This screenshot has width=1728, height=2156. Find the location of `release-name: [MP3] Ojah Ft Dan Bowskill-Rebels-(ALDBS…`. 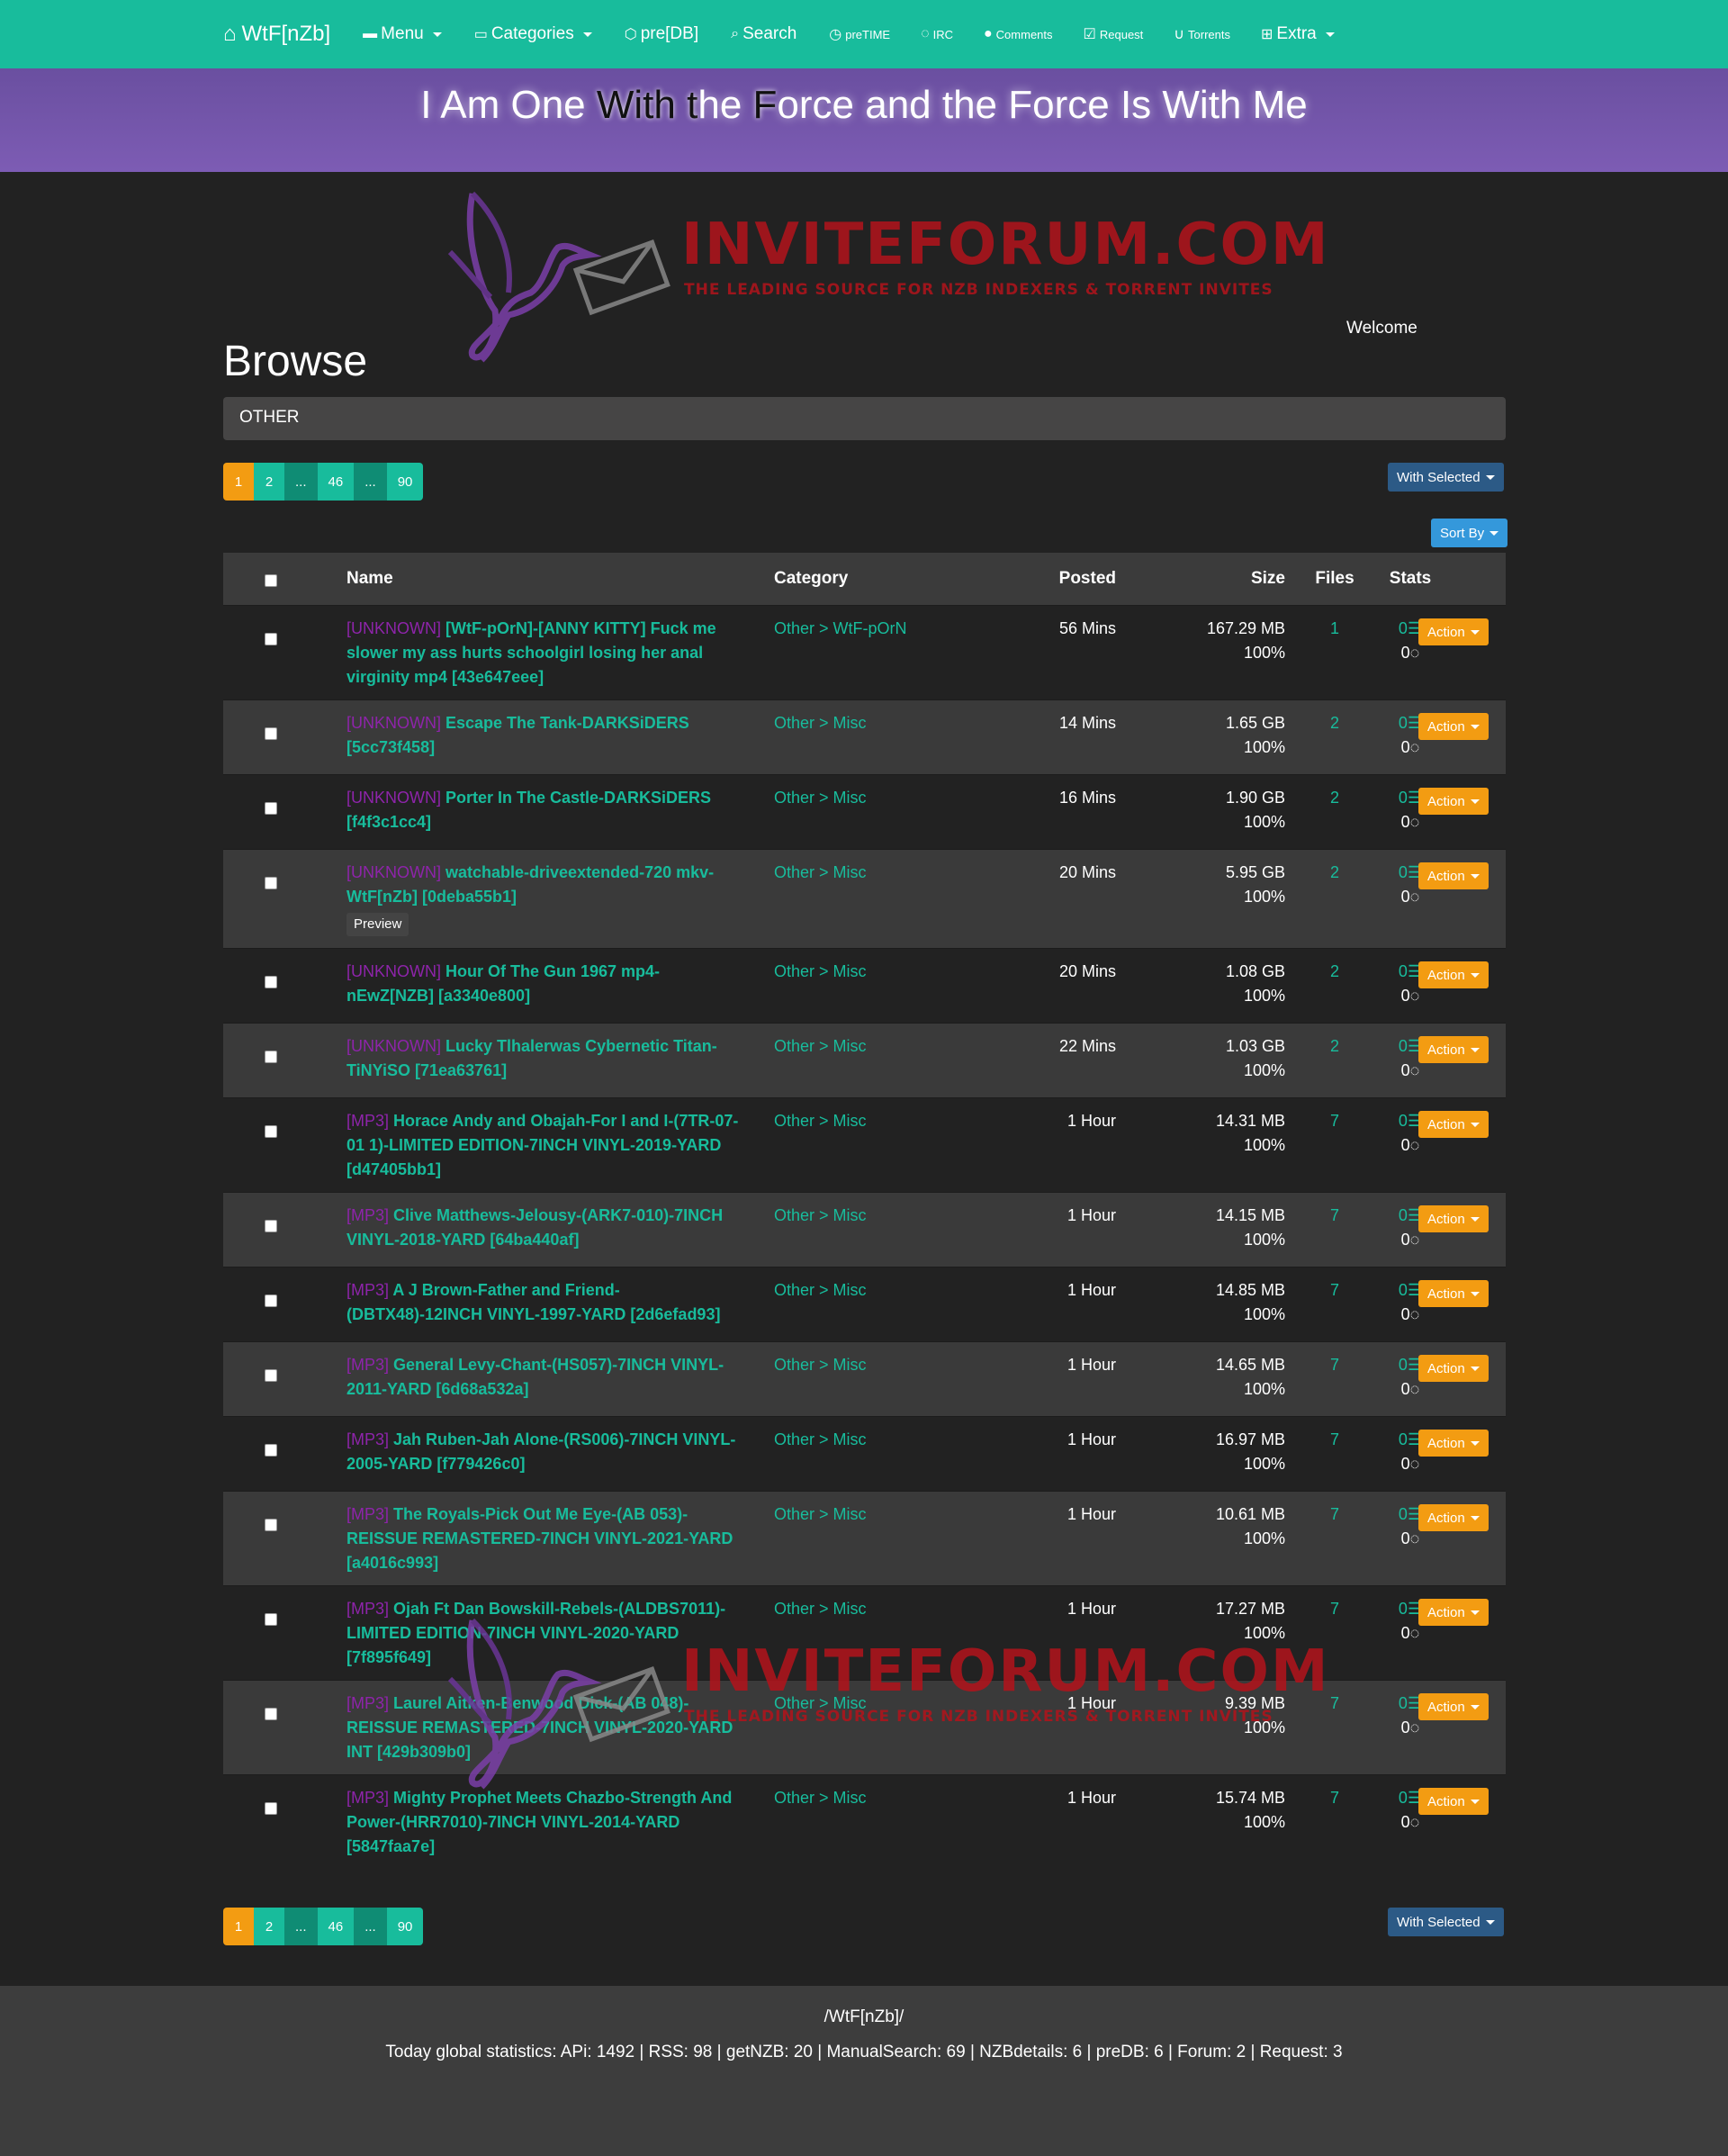

release-name: [MP3] Ojah Ft Dan Bowskill-Rebels-(ALDBS… is located at coordinates (544, 1633).